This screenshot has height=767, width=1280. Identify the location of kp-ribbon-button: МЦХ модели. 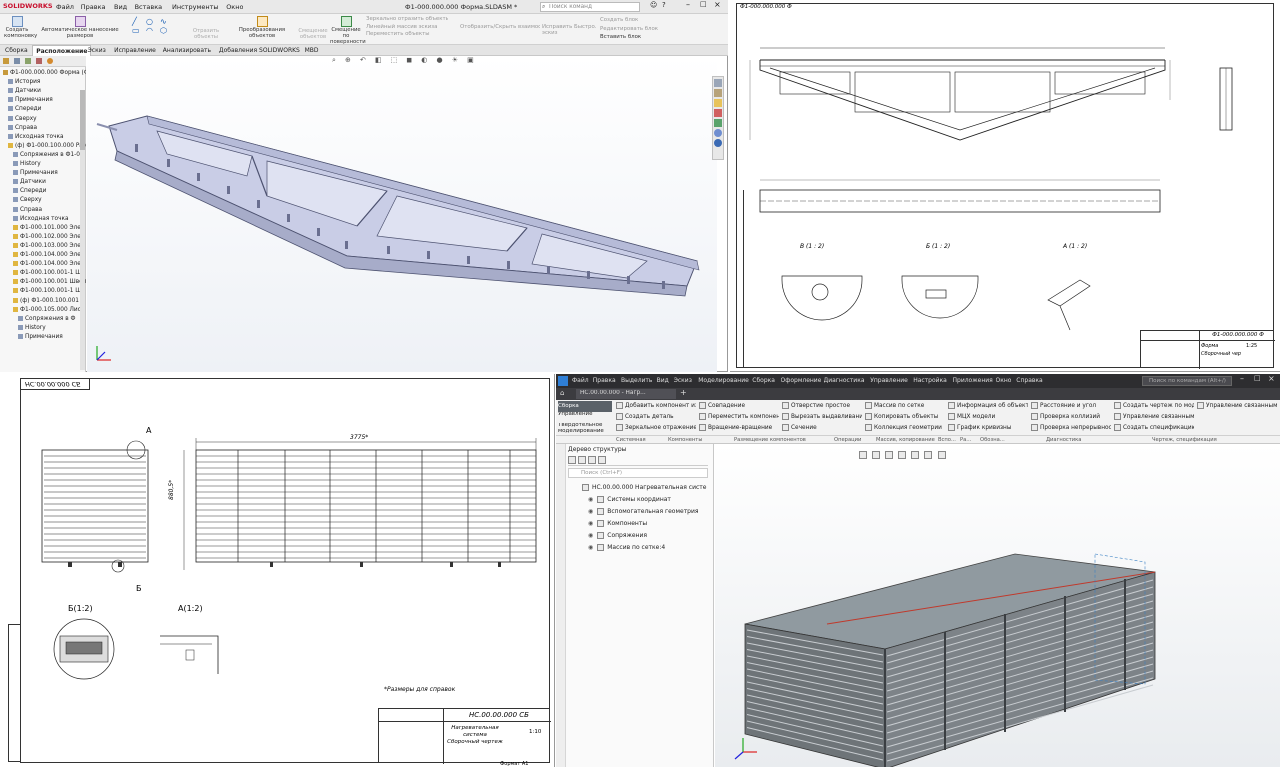
(988, 418).